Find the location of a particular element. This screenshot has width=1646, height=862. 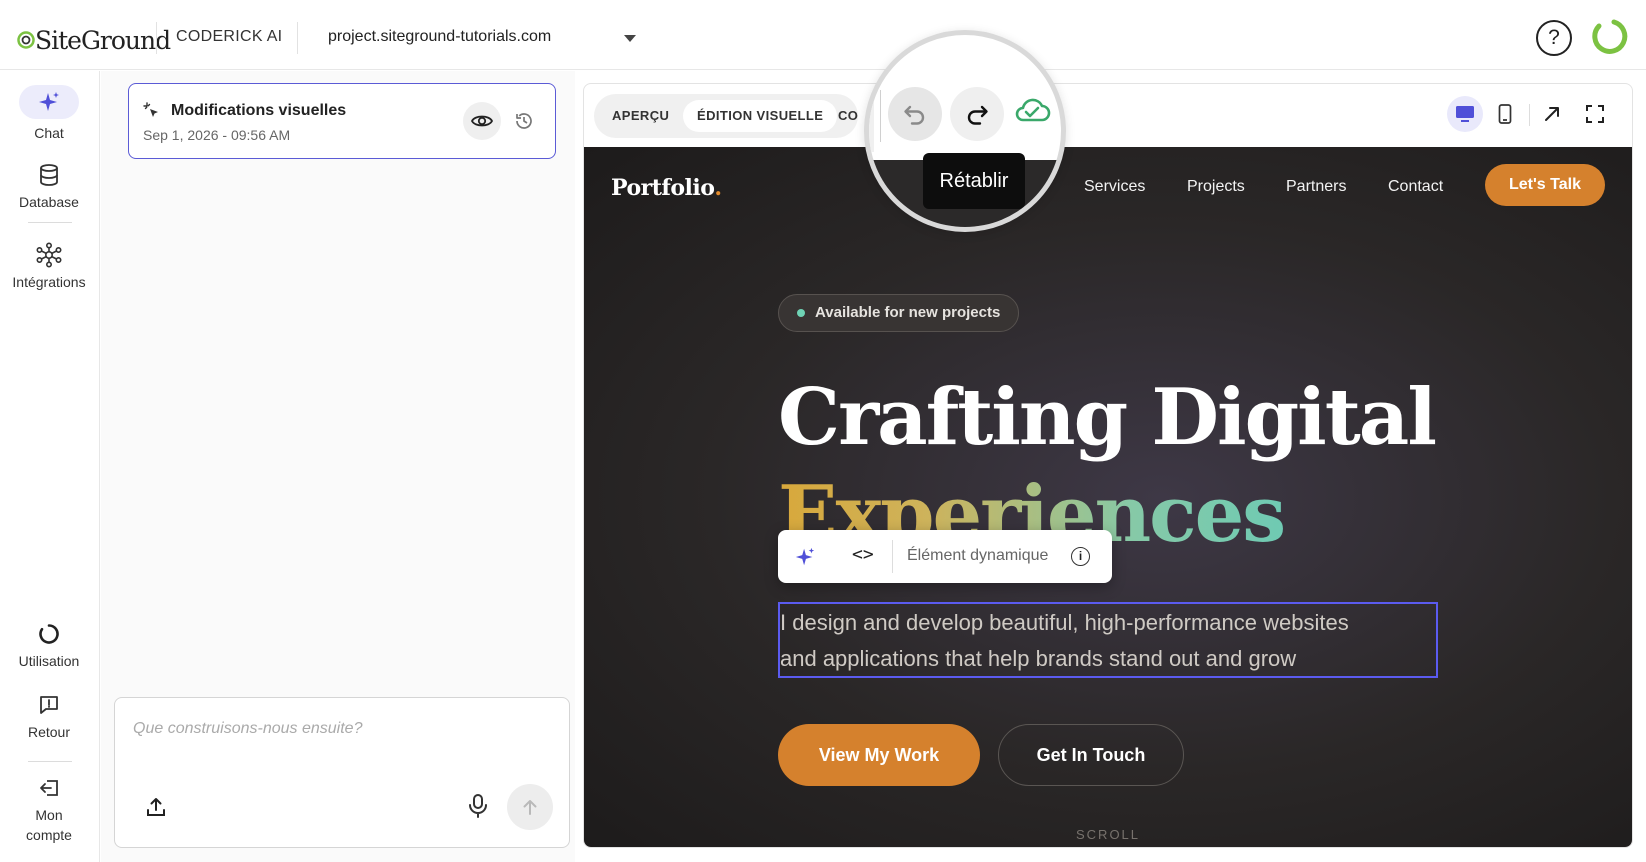

availability-badge: Available for new projects is located at coordinates (899, 313).